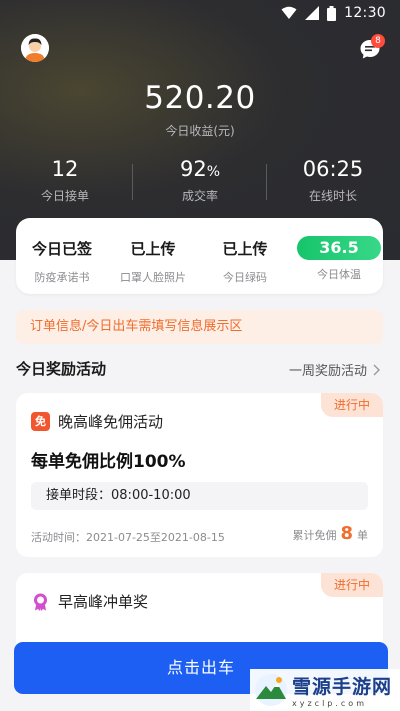 The width and height of the screenshot is (400, 711). I want to click on status-temperature-label: 今日体温, so click(339, 274).